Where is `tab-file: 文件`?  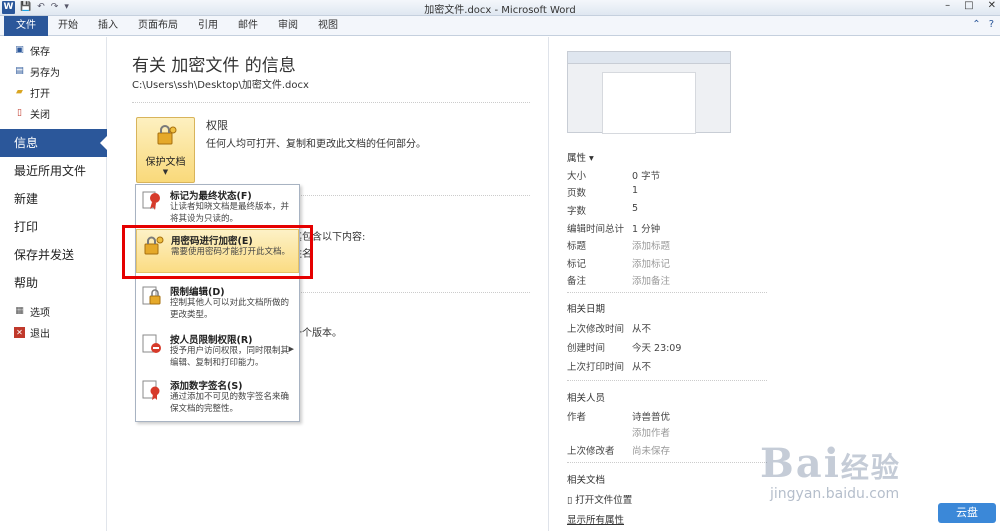 tab-file: 文件 is located at coordinates (26, 26).